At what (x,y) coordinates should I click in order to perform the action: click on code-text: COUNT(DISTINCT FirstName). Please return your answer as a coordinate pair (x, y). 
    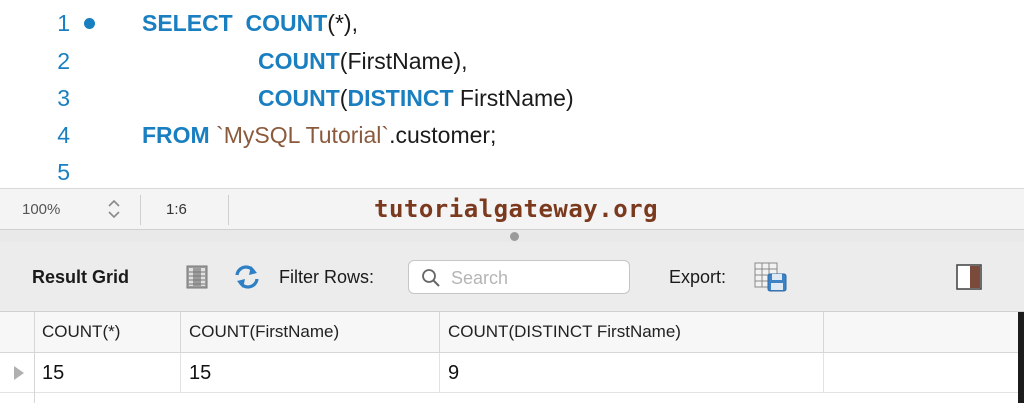
    Looking at the image, I should click on (416, 98).